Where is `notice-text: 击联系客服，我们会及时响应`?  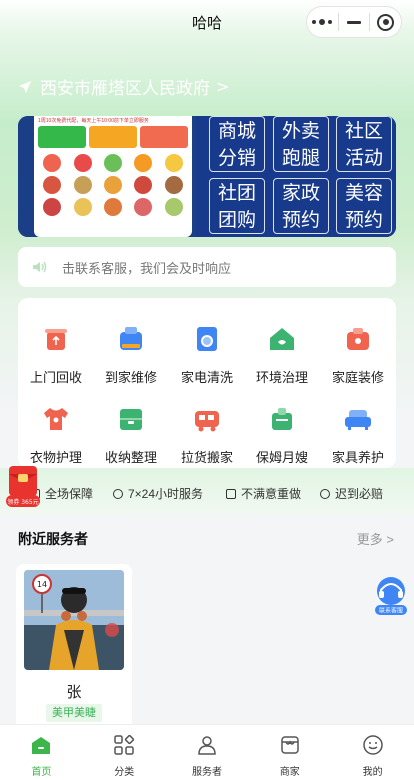
notice-text: 击联系客服，我们会及时响应 is located at coordinates (147, 268).